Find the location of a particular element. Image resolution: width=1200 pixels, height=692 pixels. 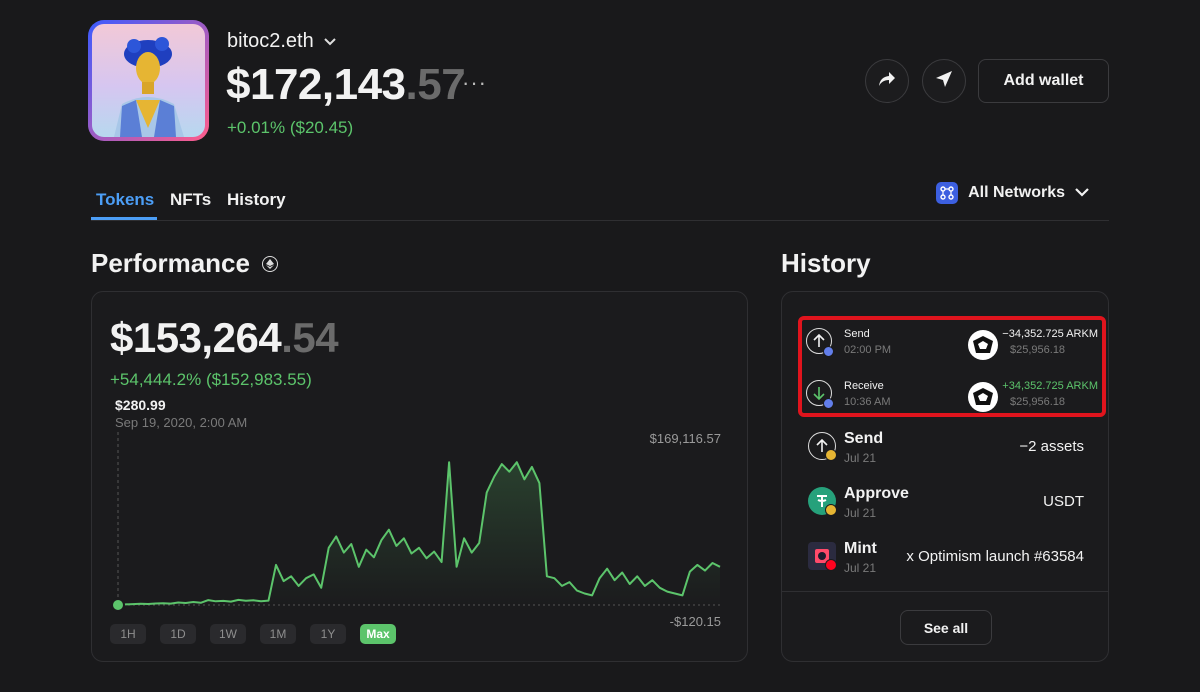

range-max: Max is located at coordinates (378, 634).